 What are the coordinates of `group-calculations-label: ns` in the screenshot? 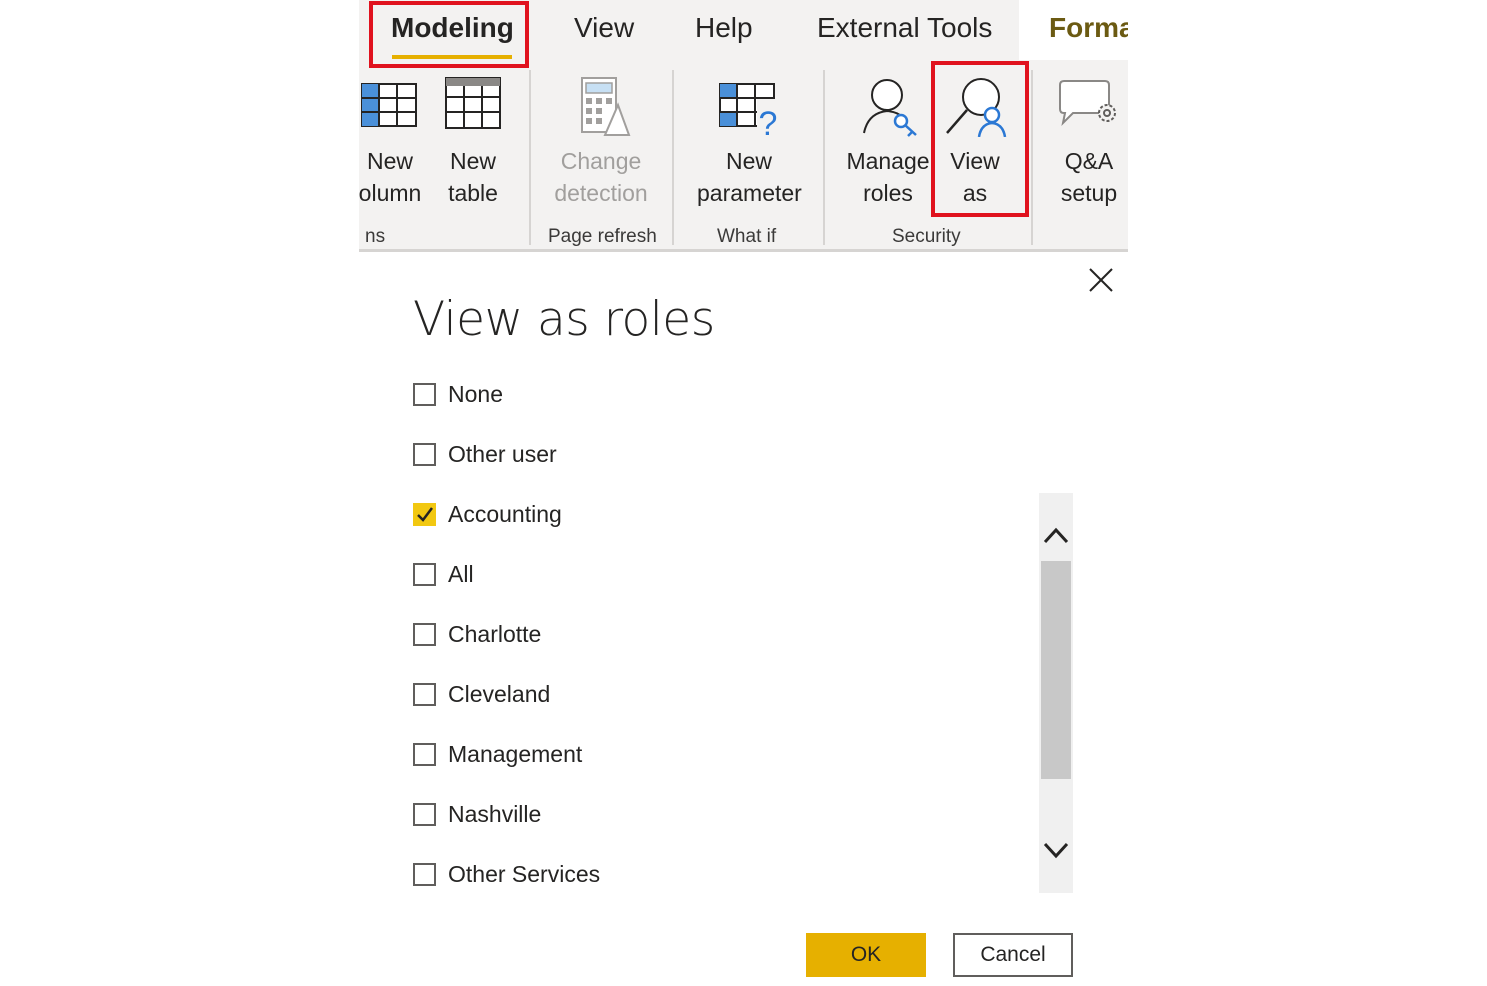 It's located at (375, 236).